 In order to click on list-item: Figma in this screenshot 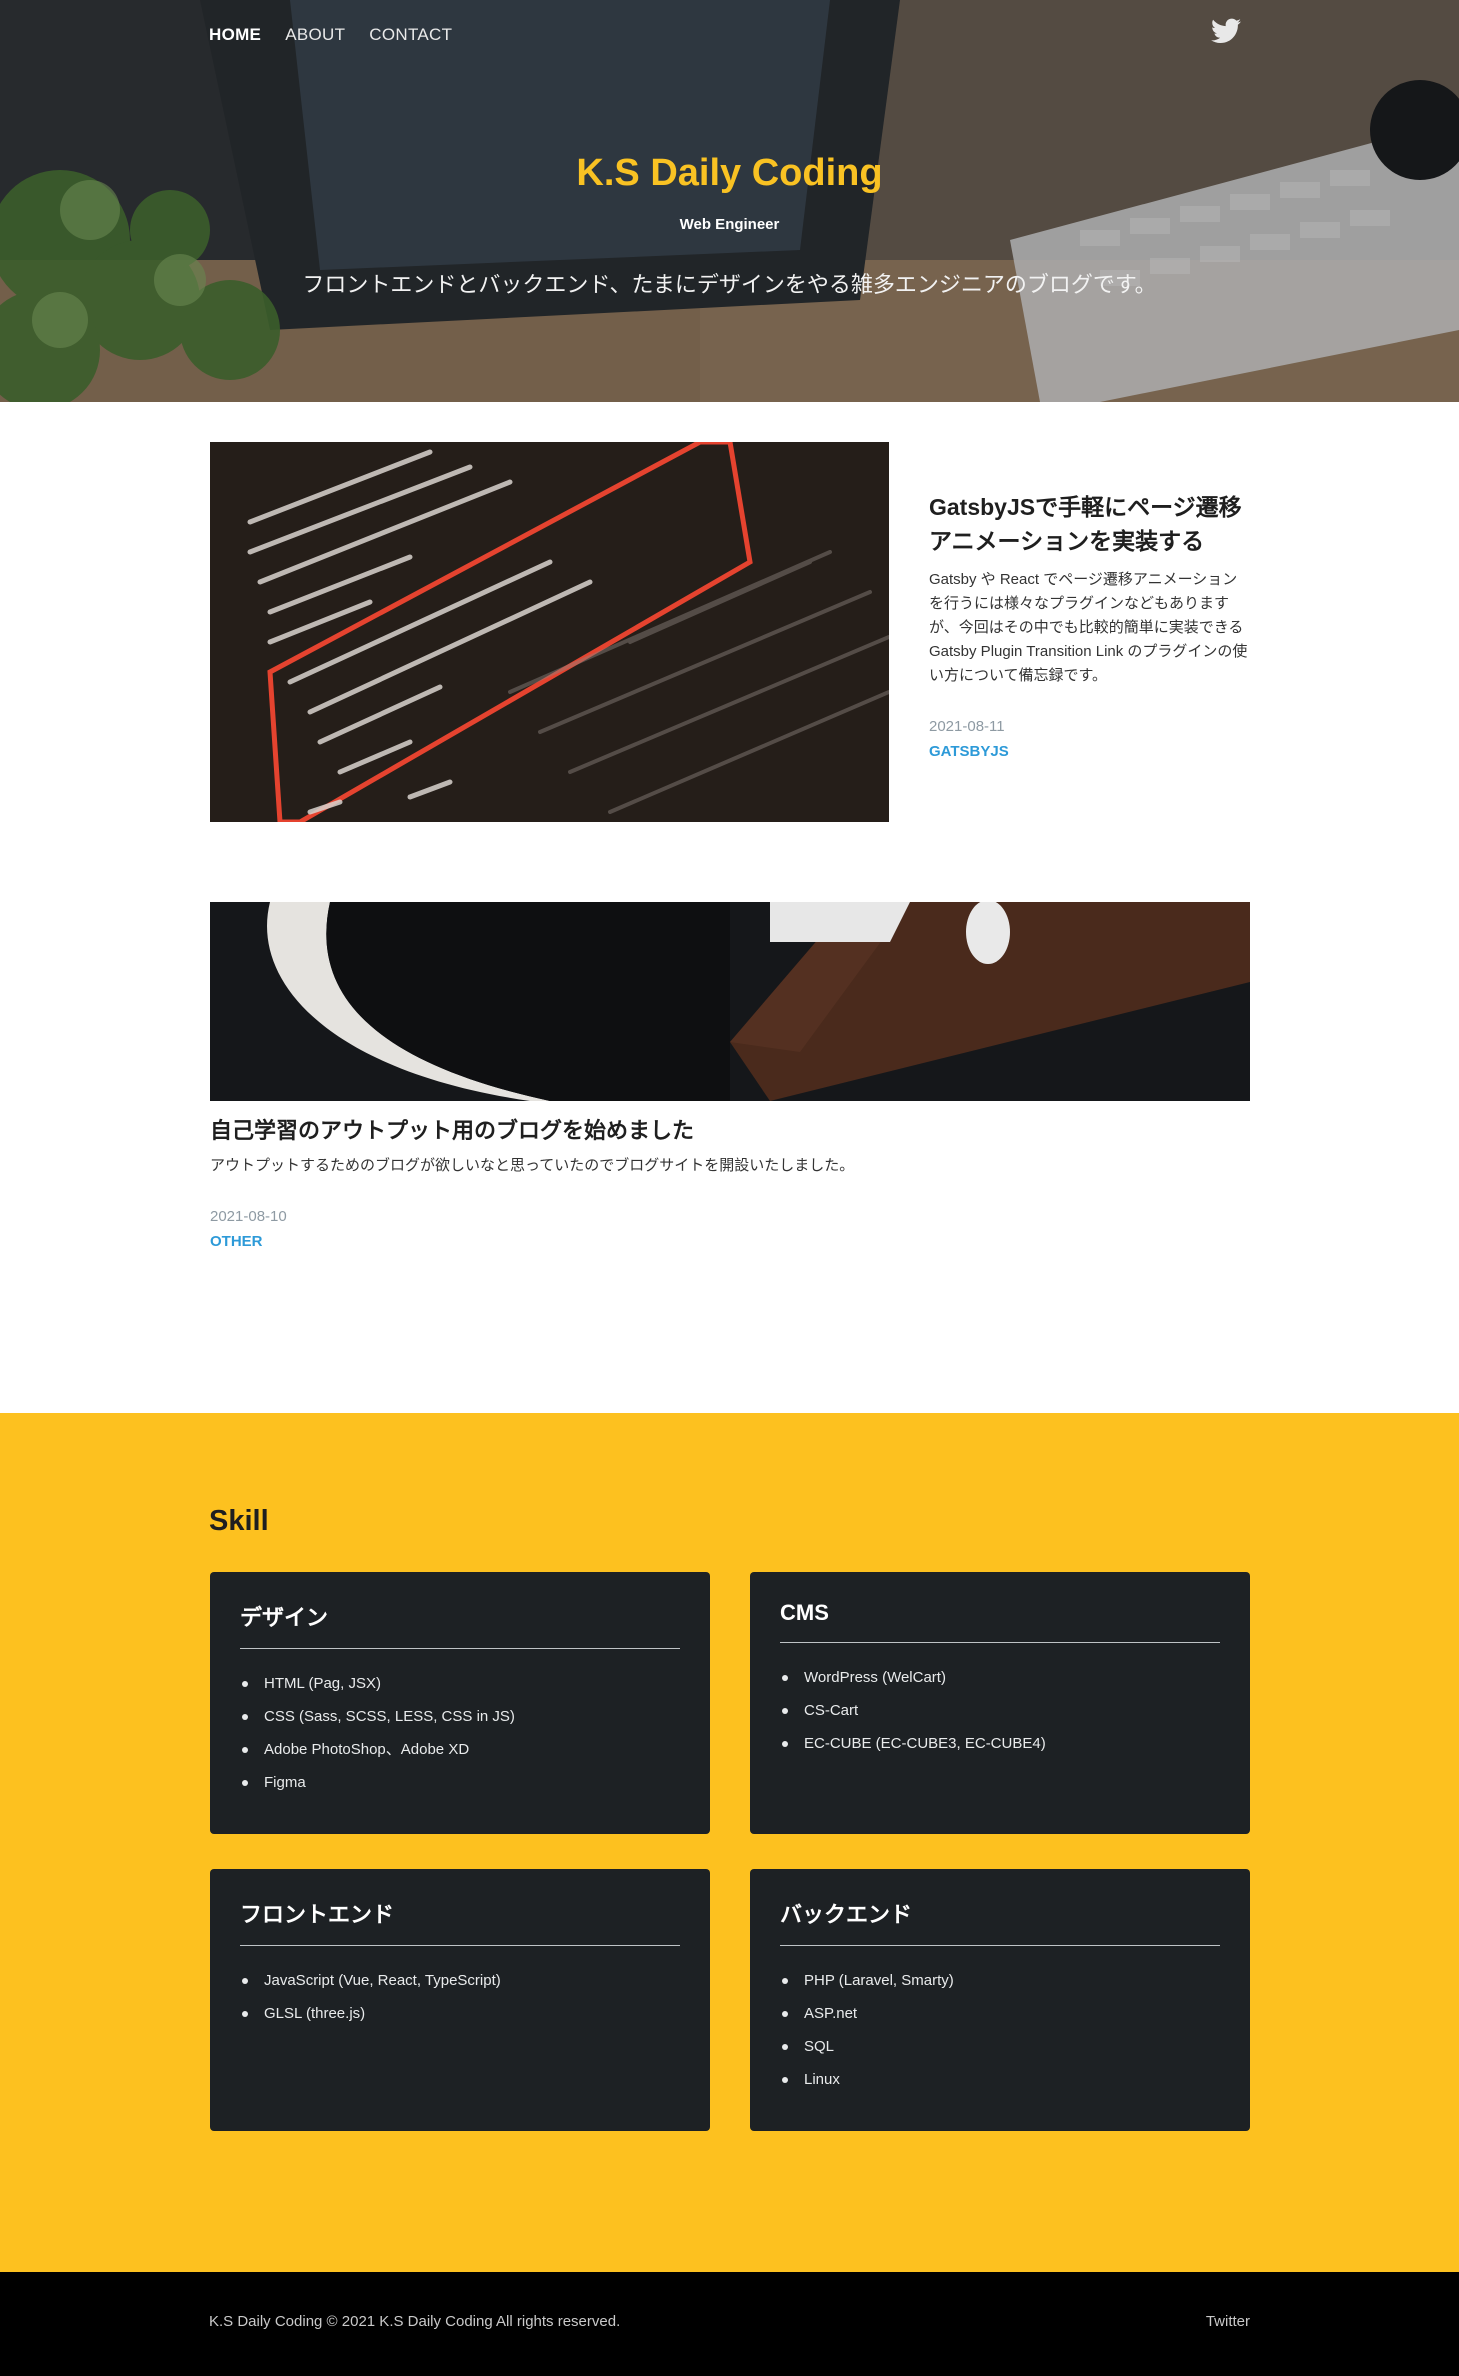, I will do `click(460, 1782)`.